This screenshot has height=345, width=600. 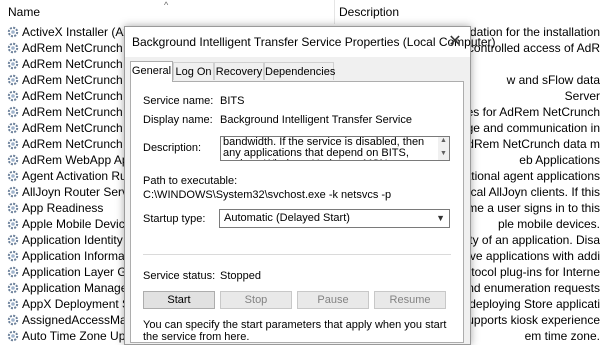 What do you see at coordinates (151, 71) in the screenshot?
I see `tab-general: General` at bounding box center [151, 71].